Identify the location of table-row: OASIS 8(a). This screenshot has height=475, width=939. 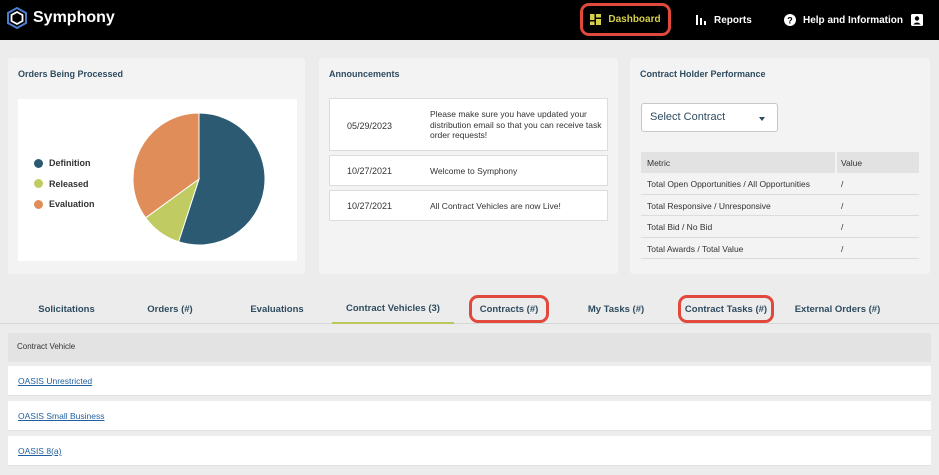
(469, 451).